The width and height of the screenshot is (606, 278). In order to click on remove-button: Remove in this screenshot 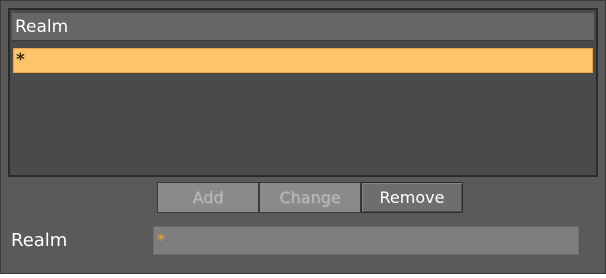, I will do `click(412, 197)`.